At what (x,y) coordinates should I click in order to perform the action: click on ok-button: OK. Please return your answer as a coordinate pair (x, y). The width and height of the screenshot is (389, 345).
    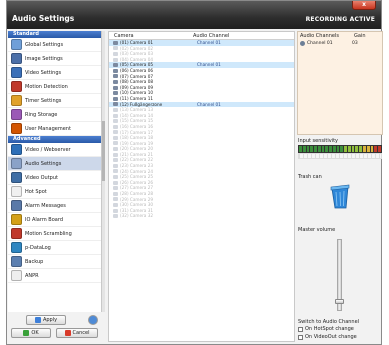
    Looking at the image, I should click on (31, 333).